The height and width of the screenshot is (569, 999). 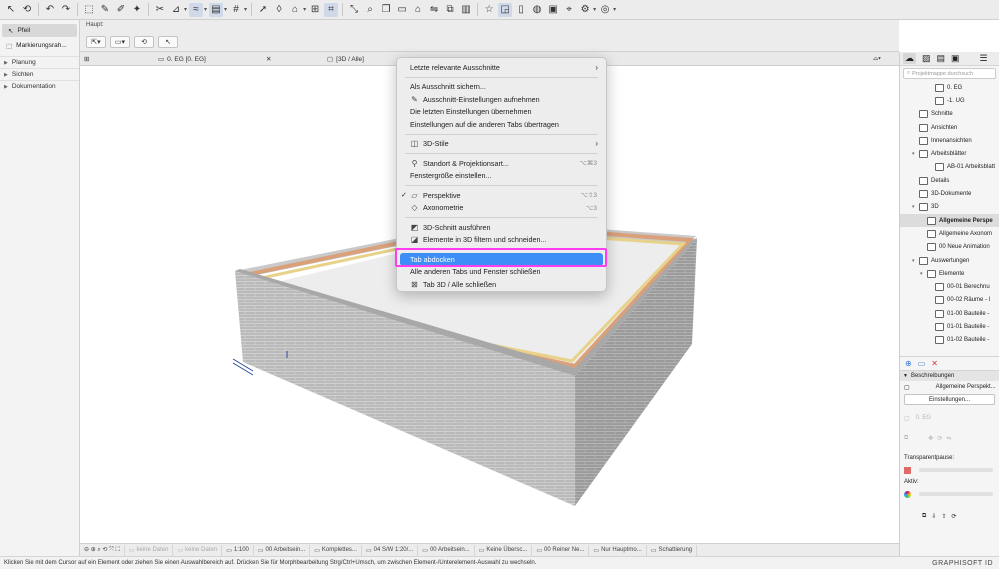 What do you see at coordinates (949, 127) in the screenshot?
I see `tree-item: Ansichten` at bounding box center [949, 127].